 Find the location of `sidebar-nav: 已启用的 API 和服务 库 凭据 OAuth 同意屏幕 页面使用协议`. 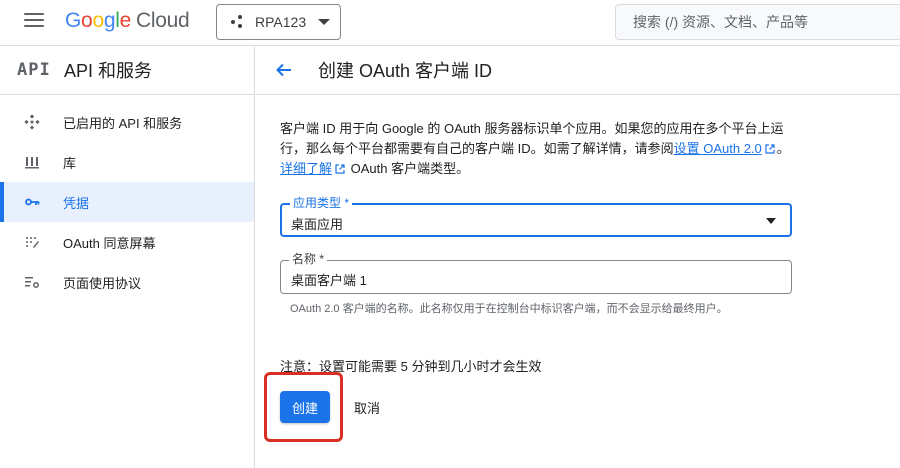

sidebar-nav: 已启用的 API 和服务 库 凭据 OAuth 同意屏幕 页面使用协议 is located at coordinates (127, 198).